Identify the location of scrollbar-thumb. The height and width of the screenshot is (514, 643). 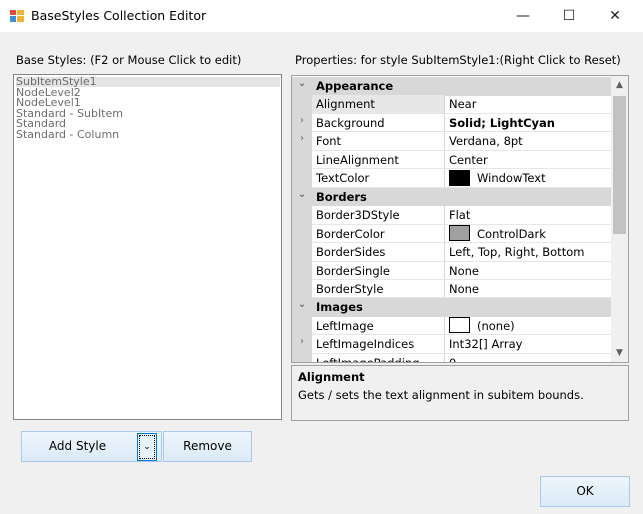
(619, 165).